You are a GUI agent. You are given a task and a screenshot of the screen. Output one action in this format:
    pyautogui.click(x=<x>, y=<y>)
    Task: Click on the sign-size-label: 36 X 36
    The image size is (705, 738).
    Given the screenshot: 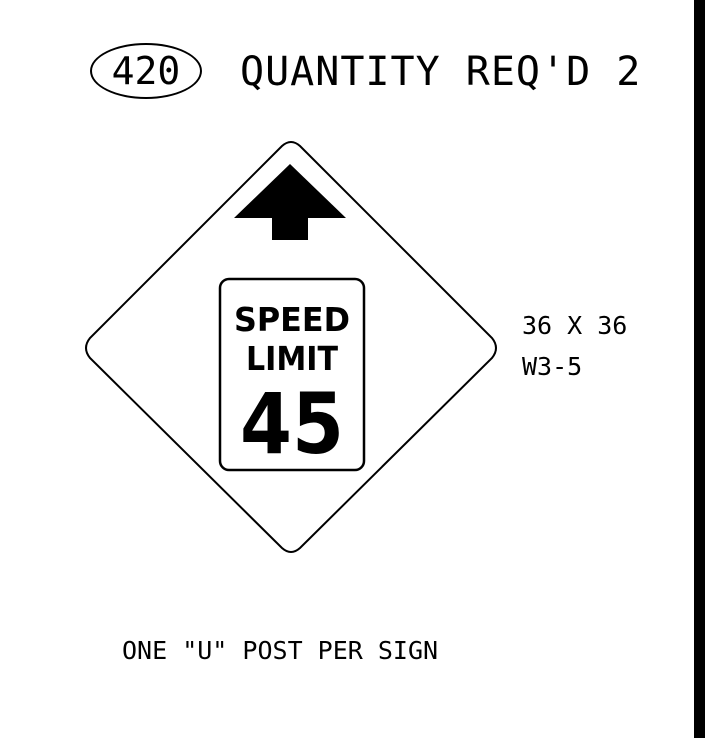 What is the action you would take?
    pyautogui.click(x=575, y=325)
    